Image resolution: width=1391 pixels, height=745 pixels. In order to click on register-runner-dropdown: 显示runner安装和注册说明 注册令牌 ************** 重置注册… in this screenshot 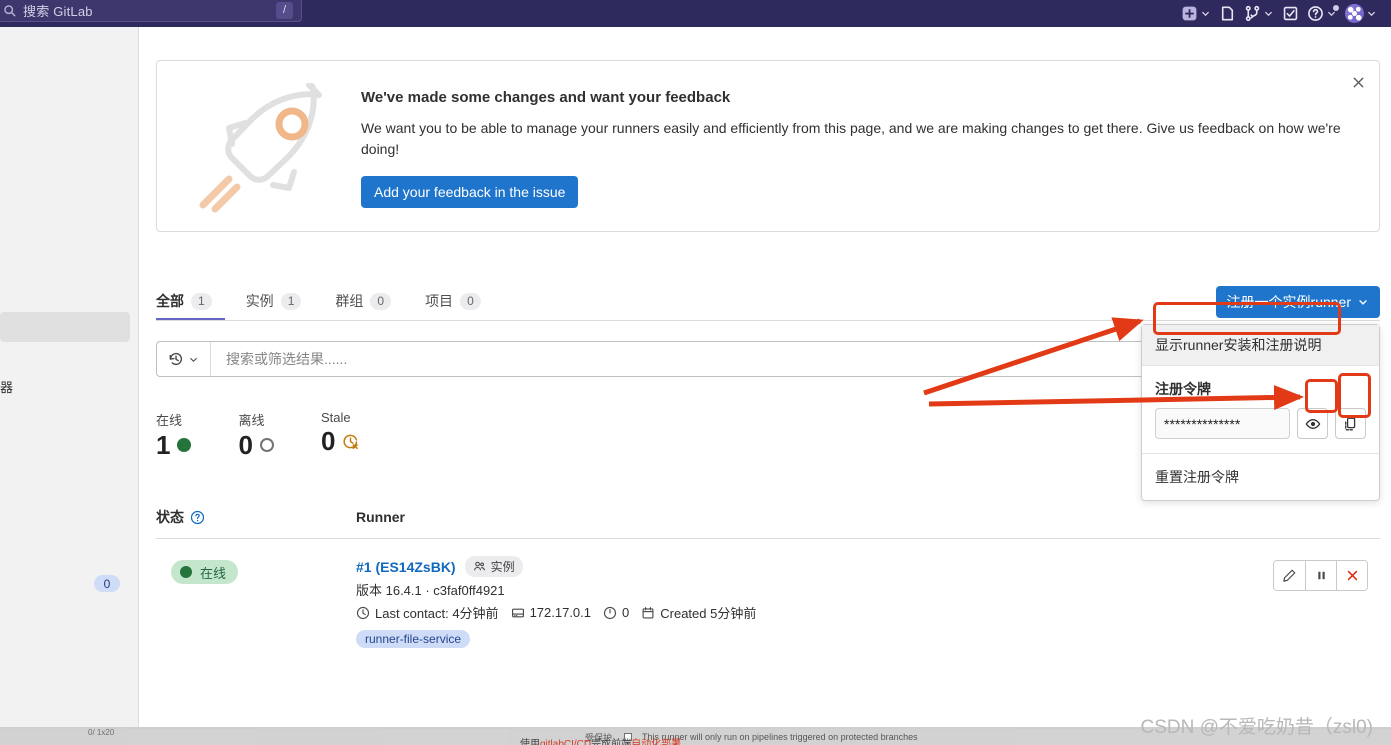, I will do `click(1260, 412)`.